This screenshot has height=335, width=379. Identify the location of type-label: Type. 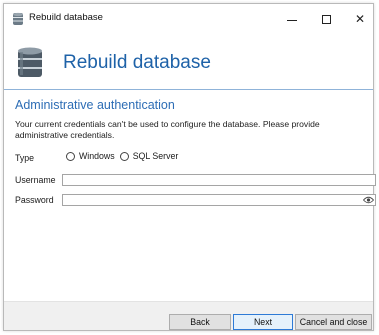
(25, 158).